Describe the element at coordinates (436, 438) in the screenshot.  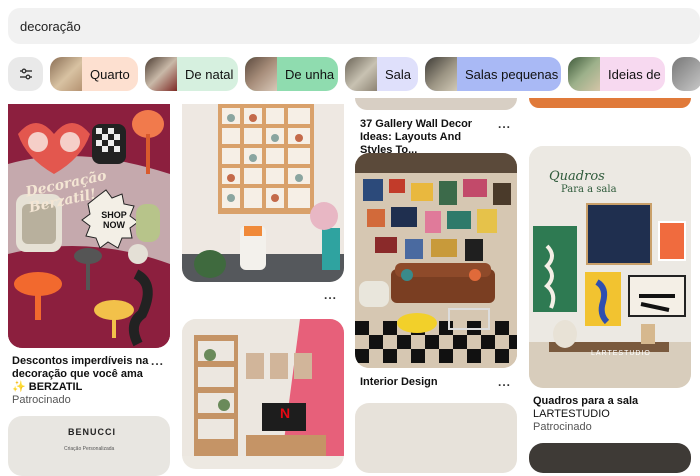
I see `pin-wall-partial` at that location.